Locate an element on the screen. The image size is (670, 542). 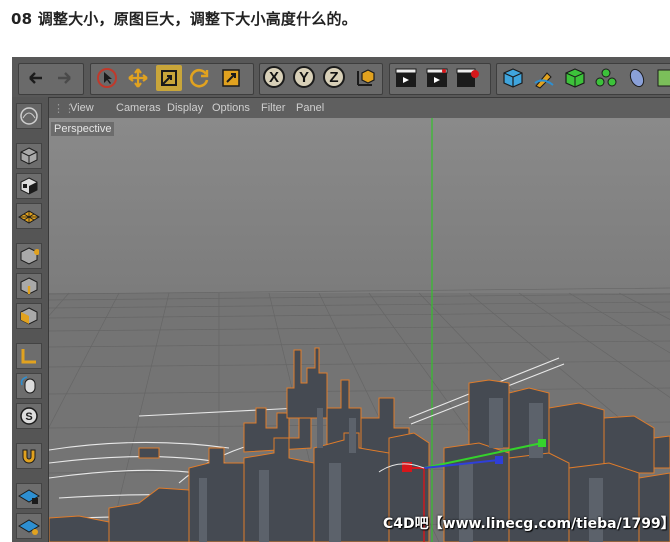
cloner-icon is located at coordinates (606, 78).